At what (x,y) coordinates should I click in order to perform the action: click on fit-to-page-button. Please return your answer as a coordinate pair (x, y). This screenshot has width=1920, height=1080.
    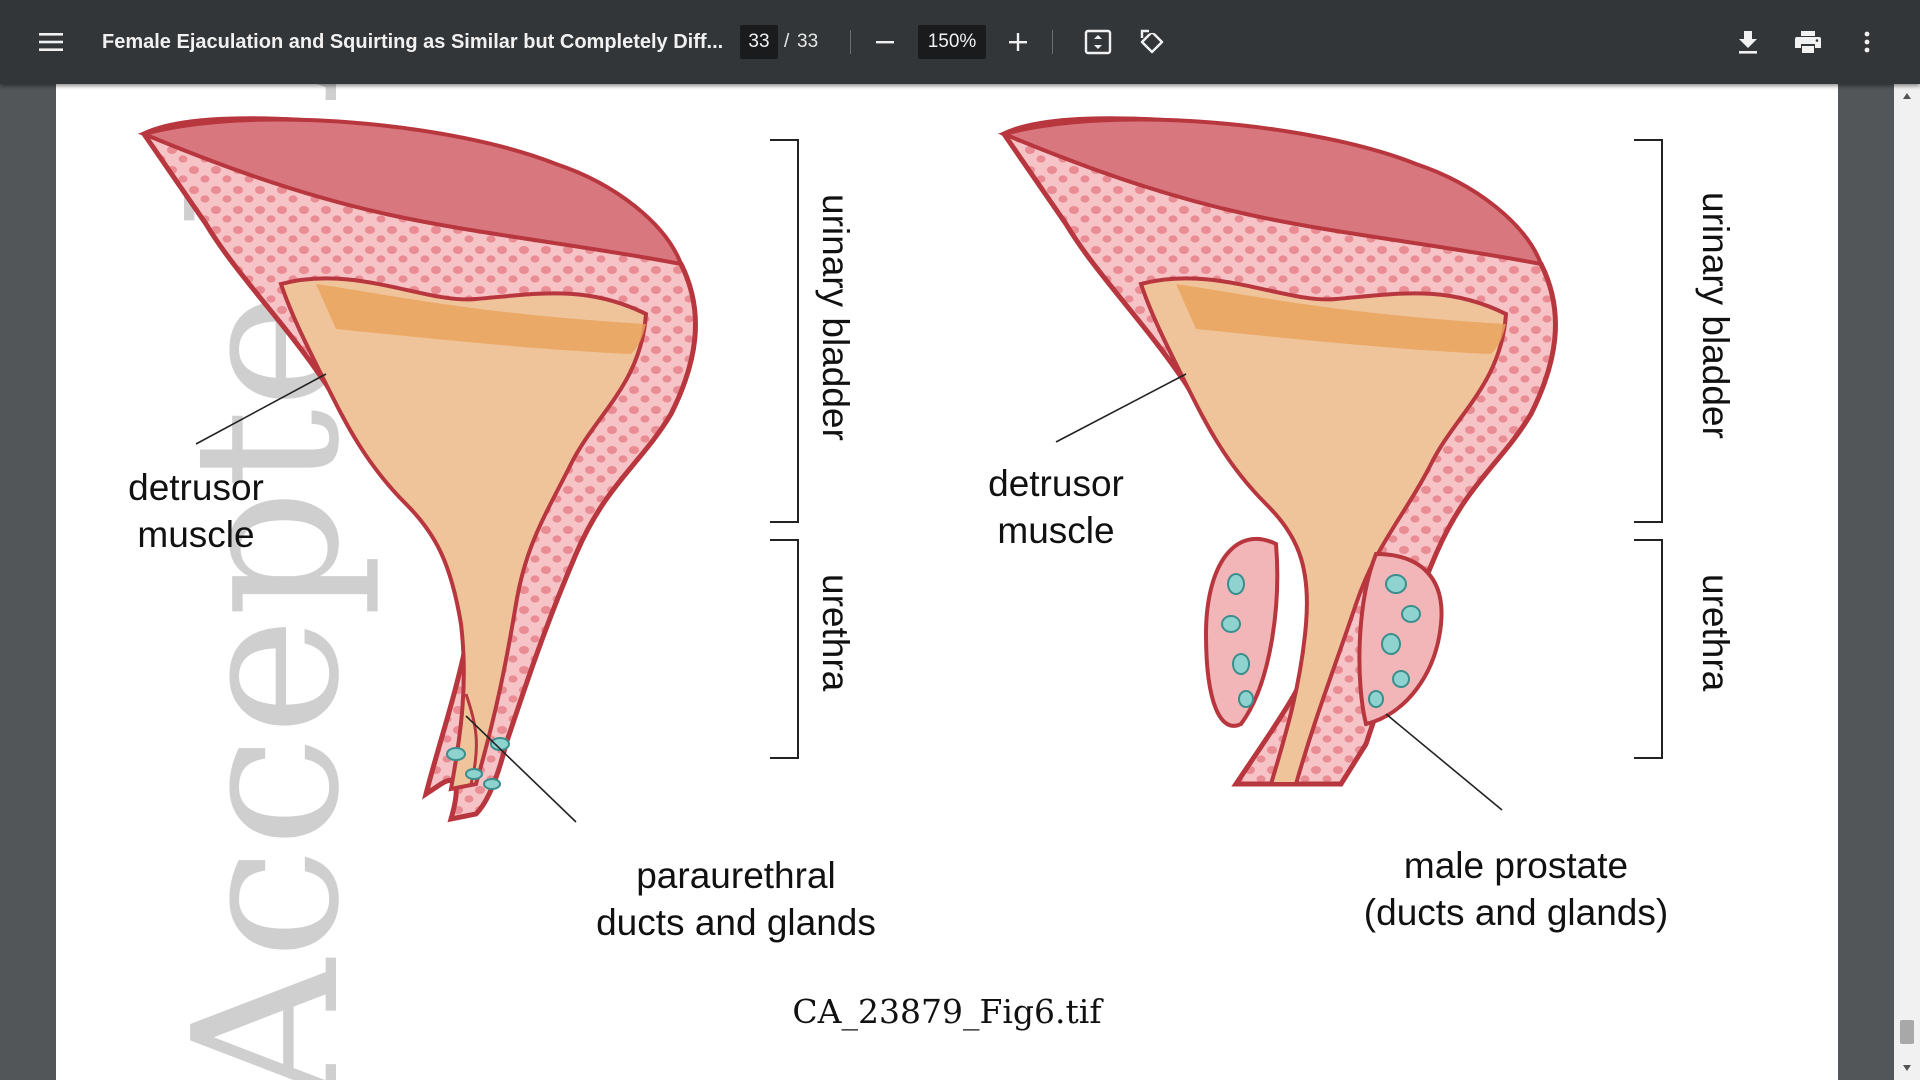
    Looking at the image, I should click on (1098, 42).